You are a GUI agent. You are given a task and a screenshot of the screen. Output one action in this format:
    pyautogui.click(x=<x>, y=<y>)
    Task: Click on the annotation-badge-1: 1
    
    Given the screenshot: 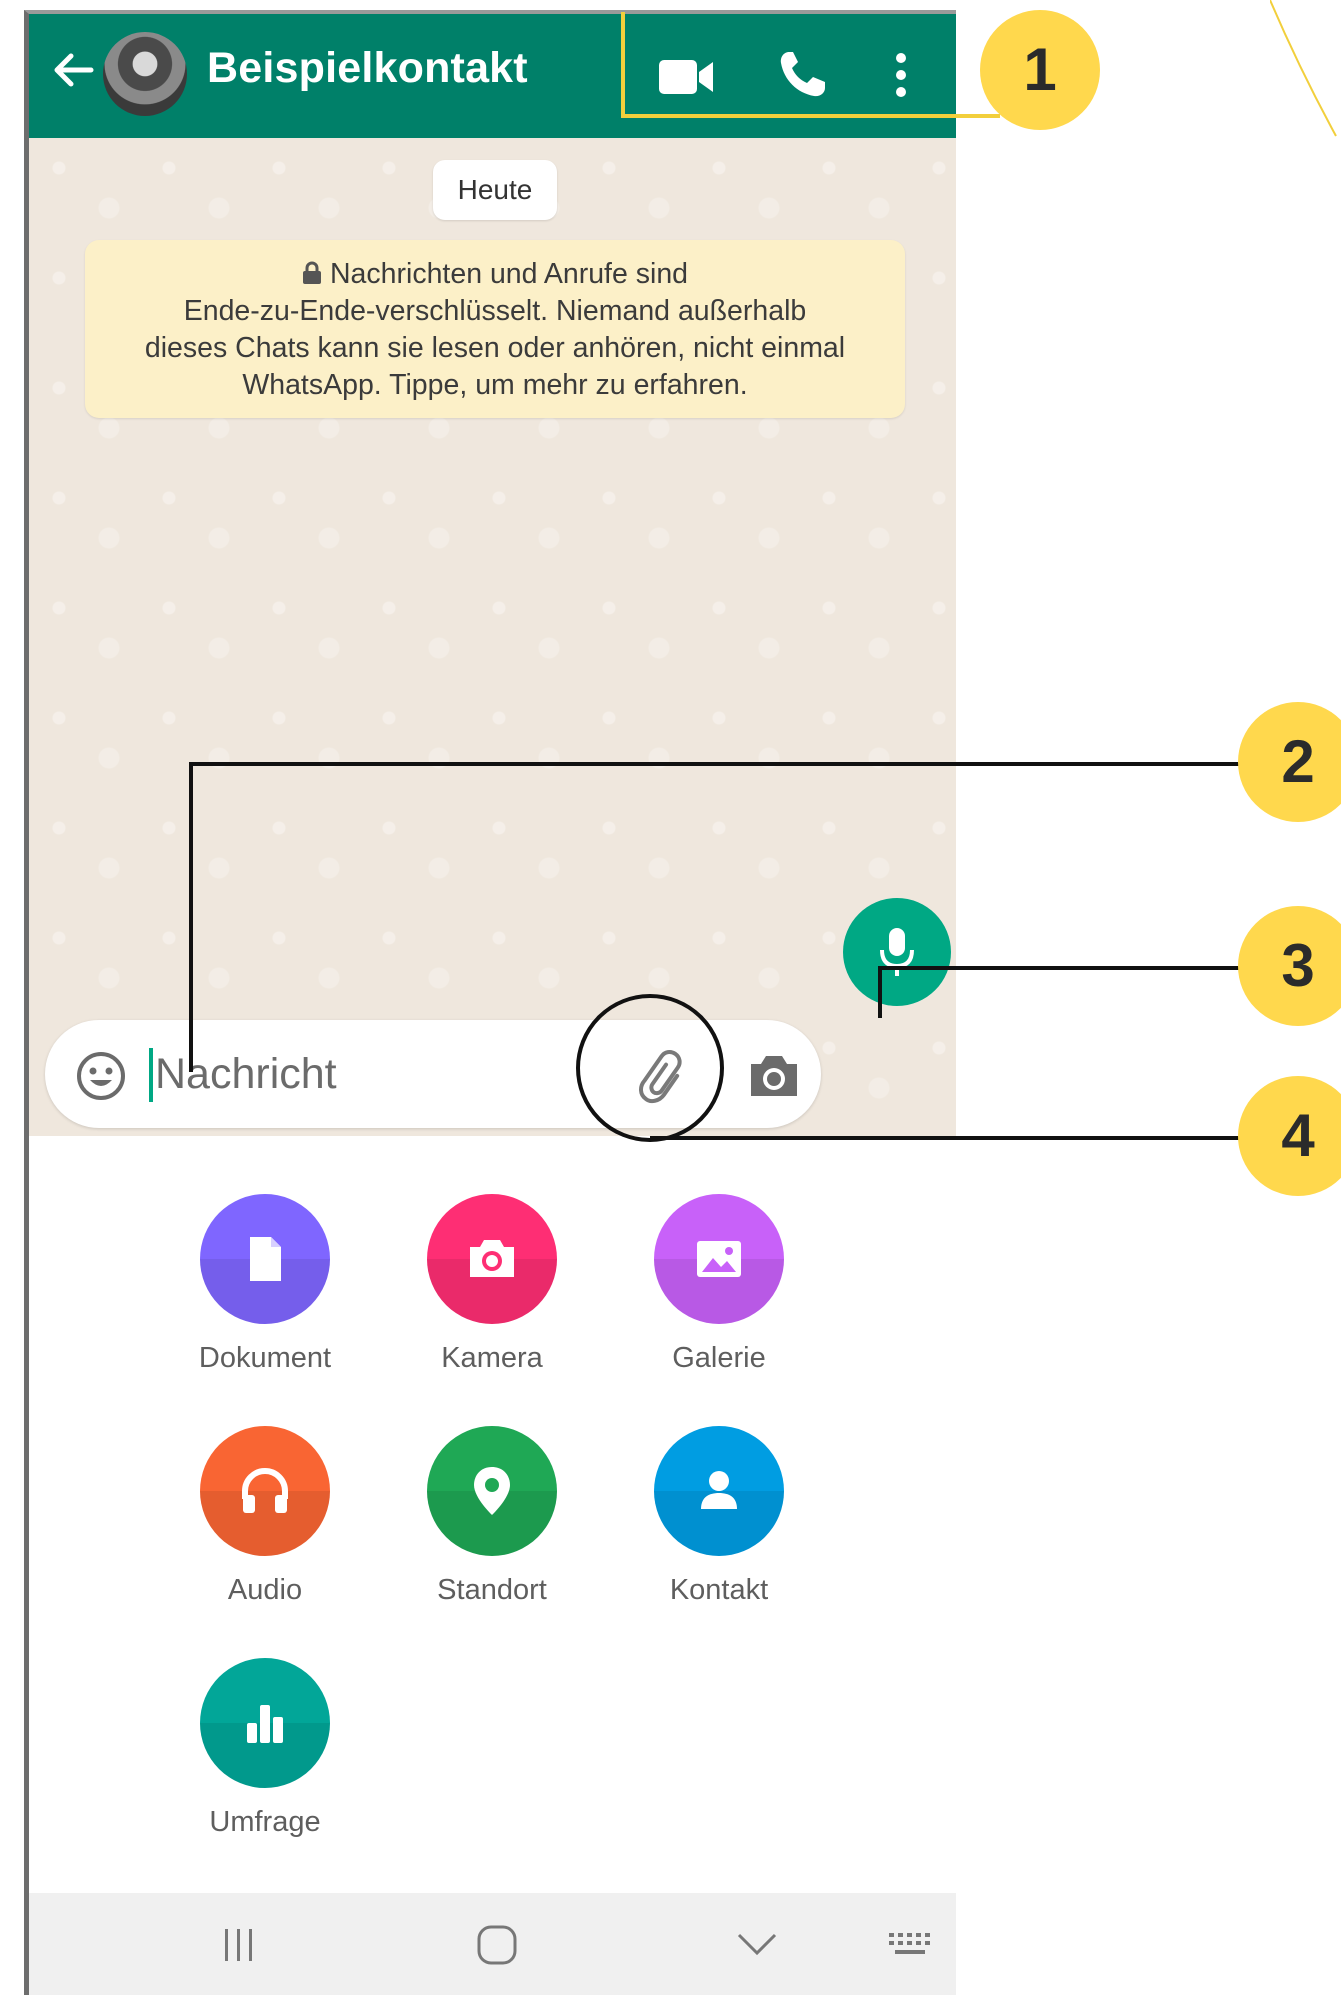 What is the action you would take?
    pyautogui.click(x=1040, y=70)
    